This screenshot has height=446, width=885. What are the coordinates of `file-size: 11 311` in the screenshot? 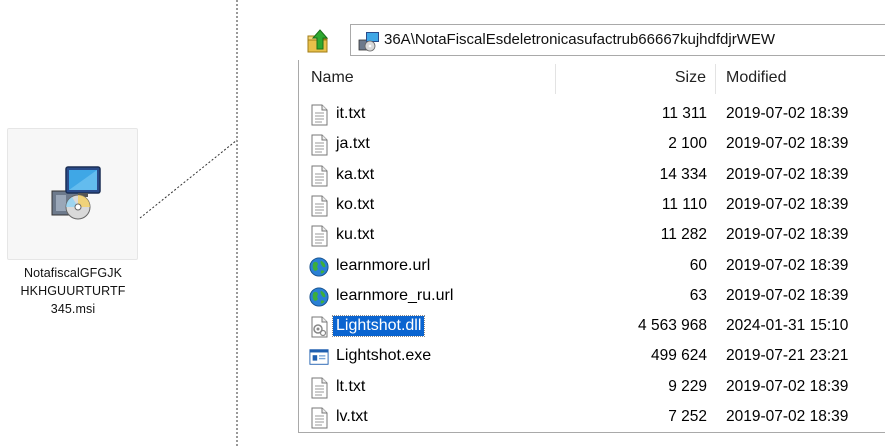 It's located at (684, 113).